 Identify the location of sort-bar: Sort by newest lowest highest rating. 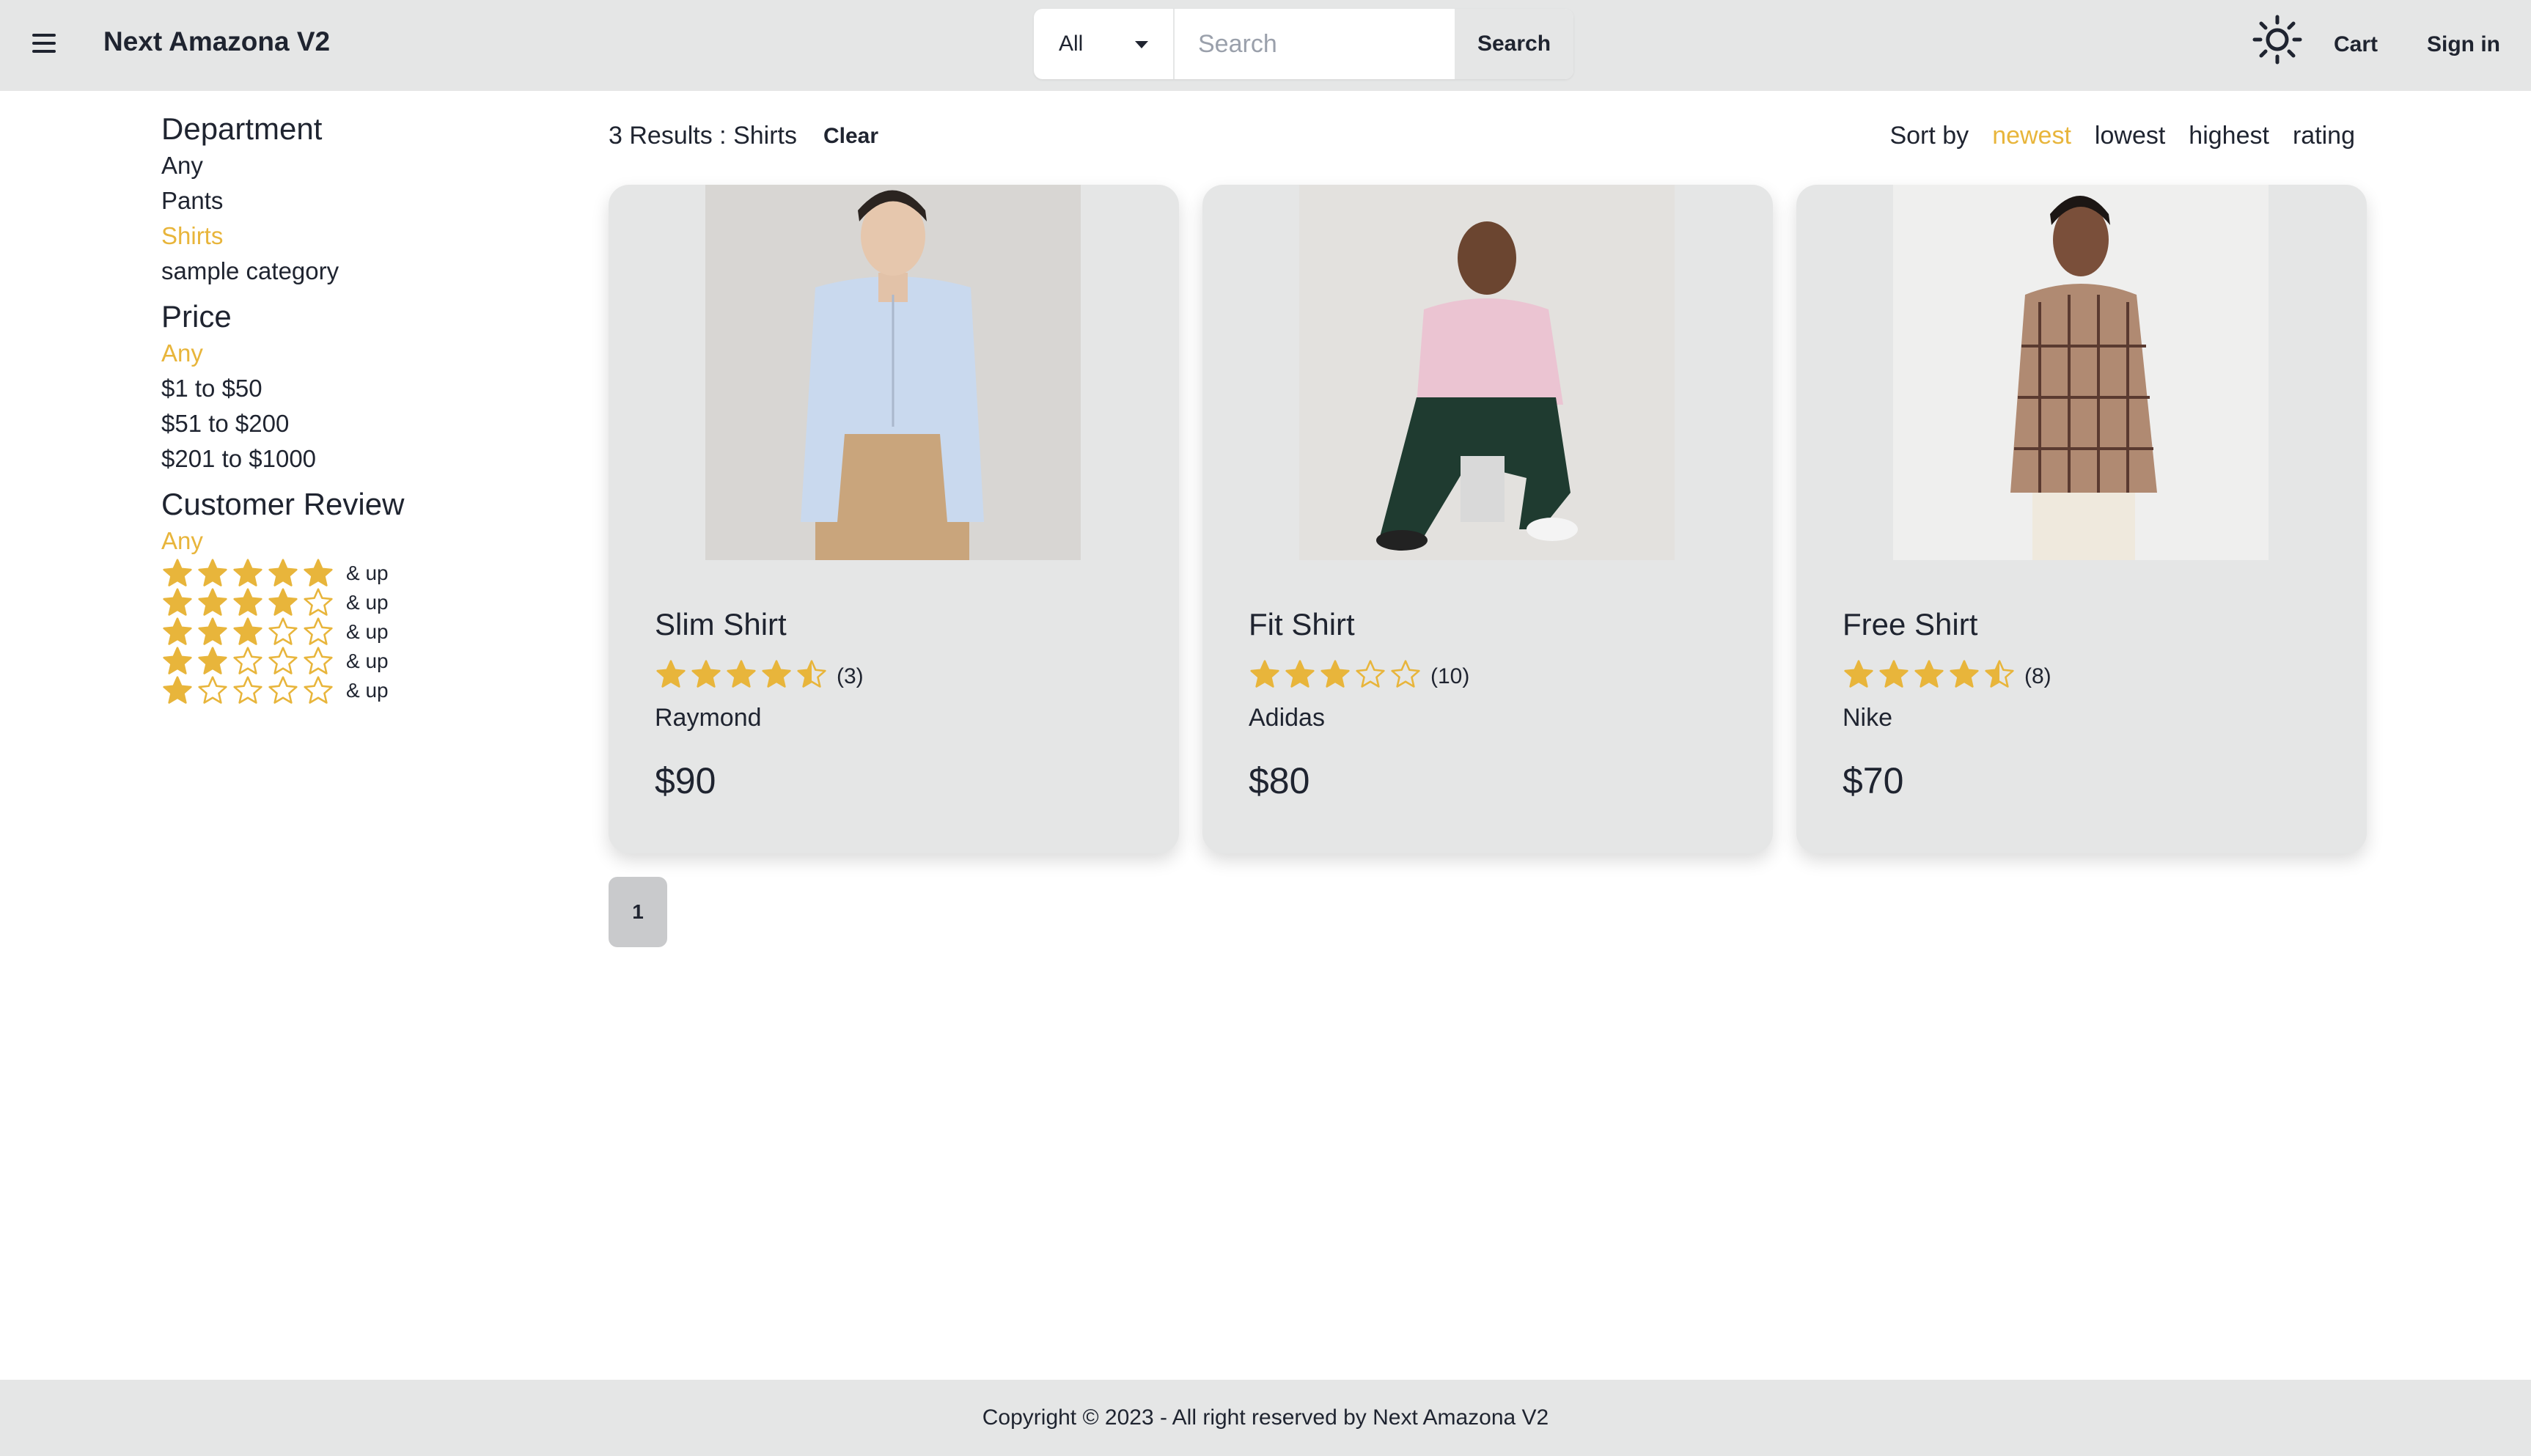
(2122, 136).